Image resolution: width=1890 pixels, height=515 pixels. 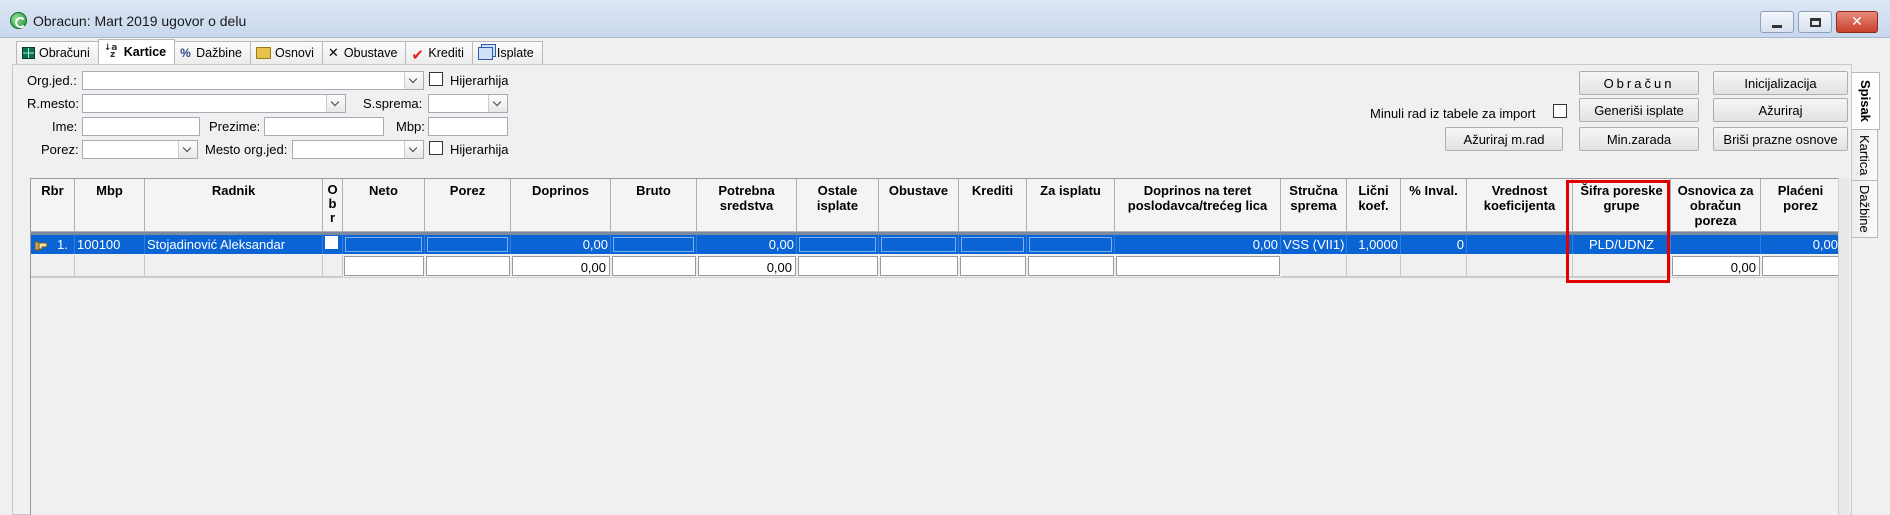 What do you see at coordinates (561, 266) in the screenshot?
I see `total-doprinos: 0,00` at bounding box center [561, 266].